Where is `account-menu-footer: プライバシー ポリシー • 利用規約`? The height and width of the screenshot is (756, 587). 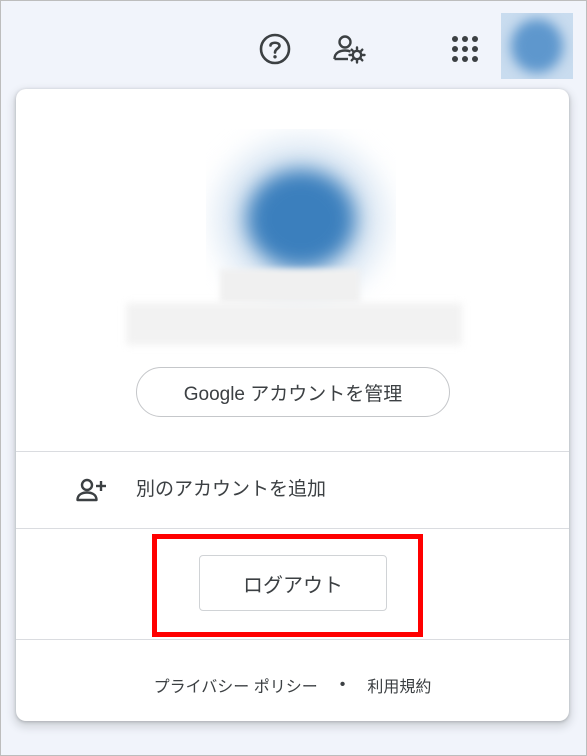 account-menu-footer: プライバシー ポリシー • 利用規約 is located at coordinates (292, 685).